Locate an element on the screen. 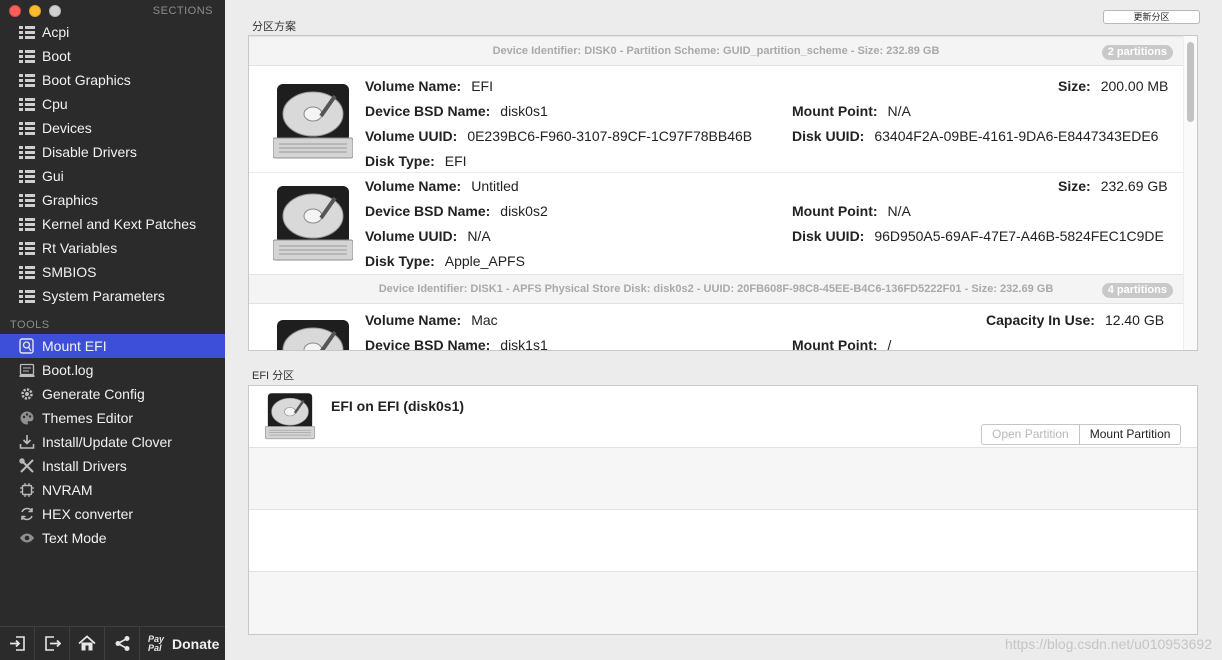 The height and width of the screenshot is (660, 1222). donate-label: Donate is located at coordinates (196, 643).